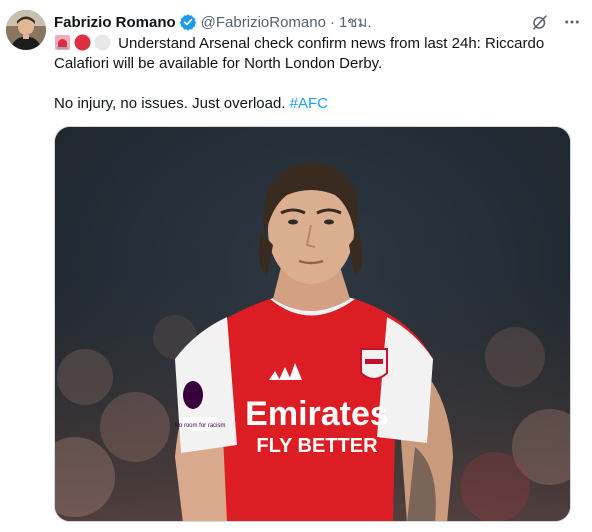 Image resolution: width=592 pixels, height=532 pixels. I want to click on white-circle-emoji, so click(102, 42).